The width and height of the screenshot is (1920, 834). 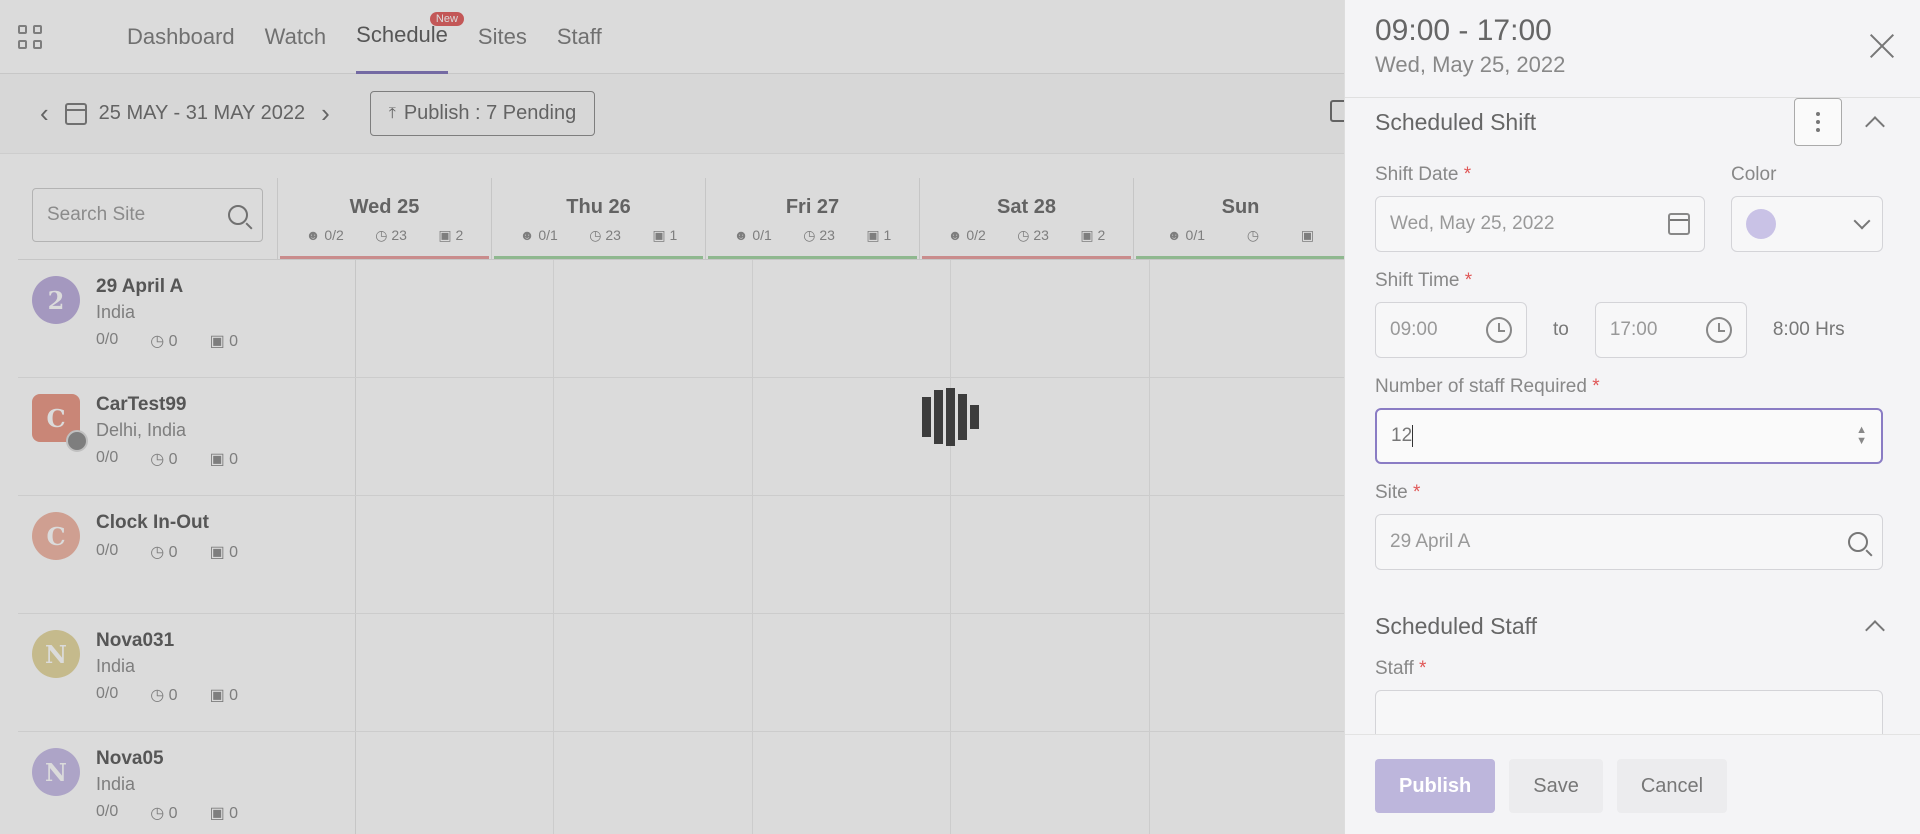 What do you see at coordinates (1629, 542) in the screenshot?
I see `site-field: 29 April A` at bounding box center [1629, 542].